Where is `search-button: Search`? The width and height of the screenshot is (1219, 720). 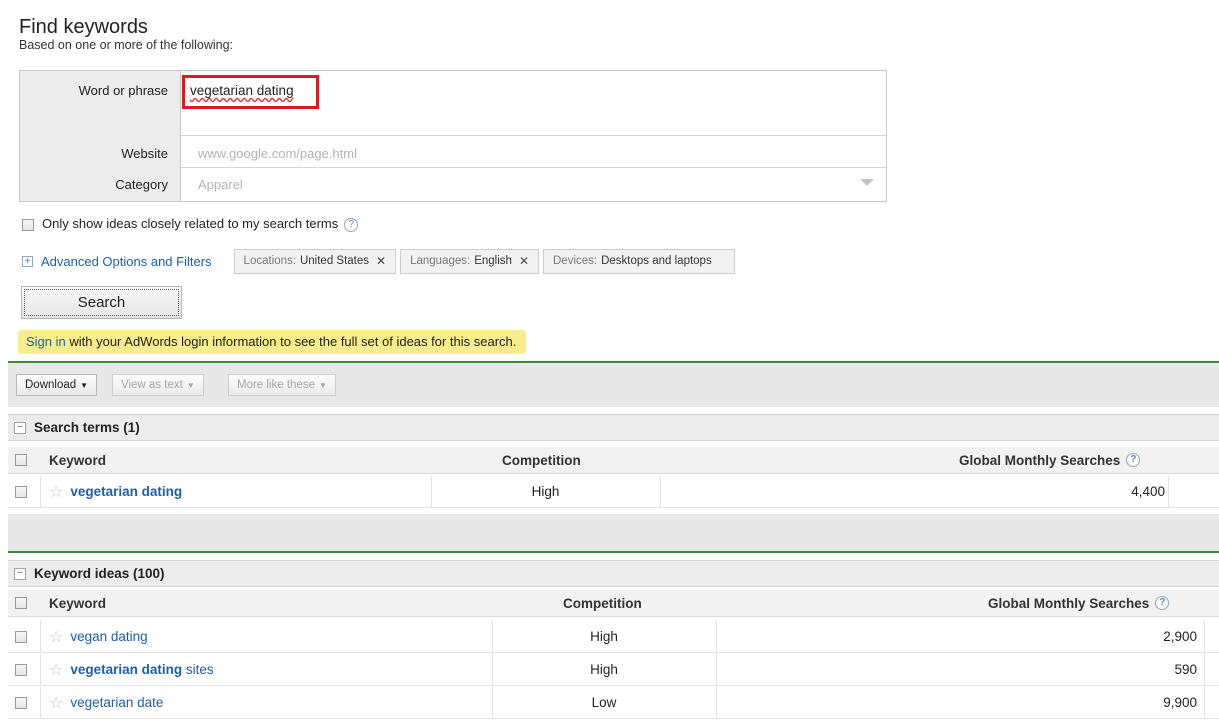 search-button: Search is located at coordinates (101, 302).